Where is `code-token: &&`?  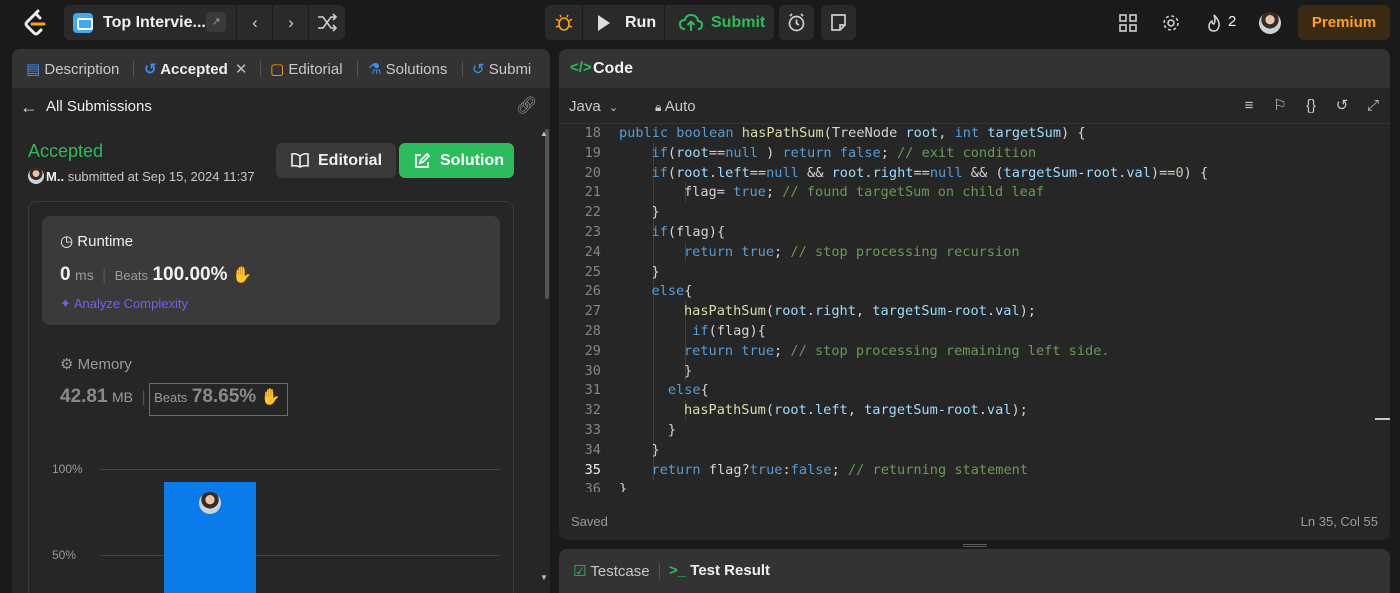
code-token: && is located at coordinates (815, 172).